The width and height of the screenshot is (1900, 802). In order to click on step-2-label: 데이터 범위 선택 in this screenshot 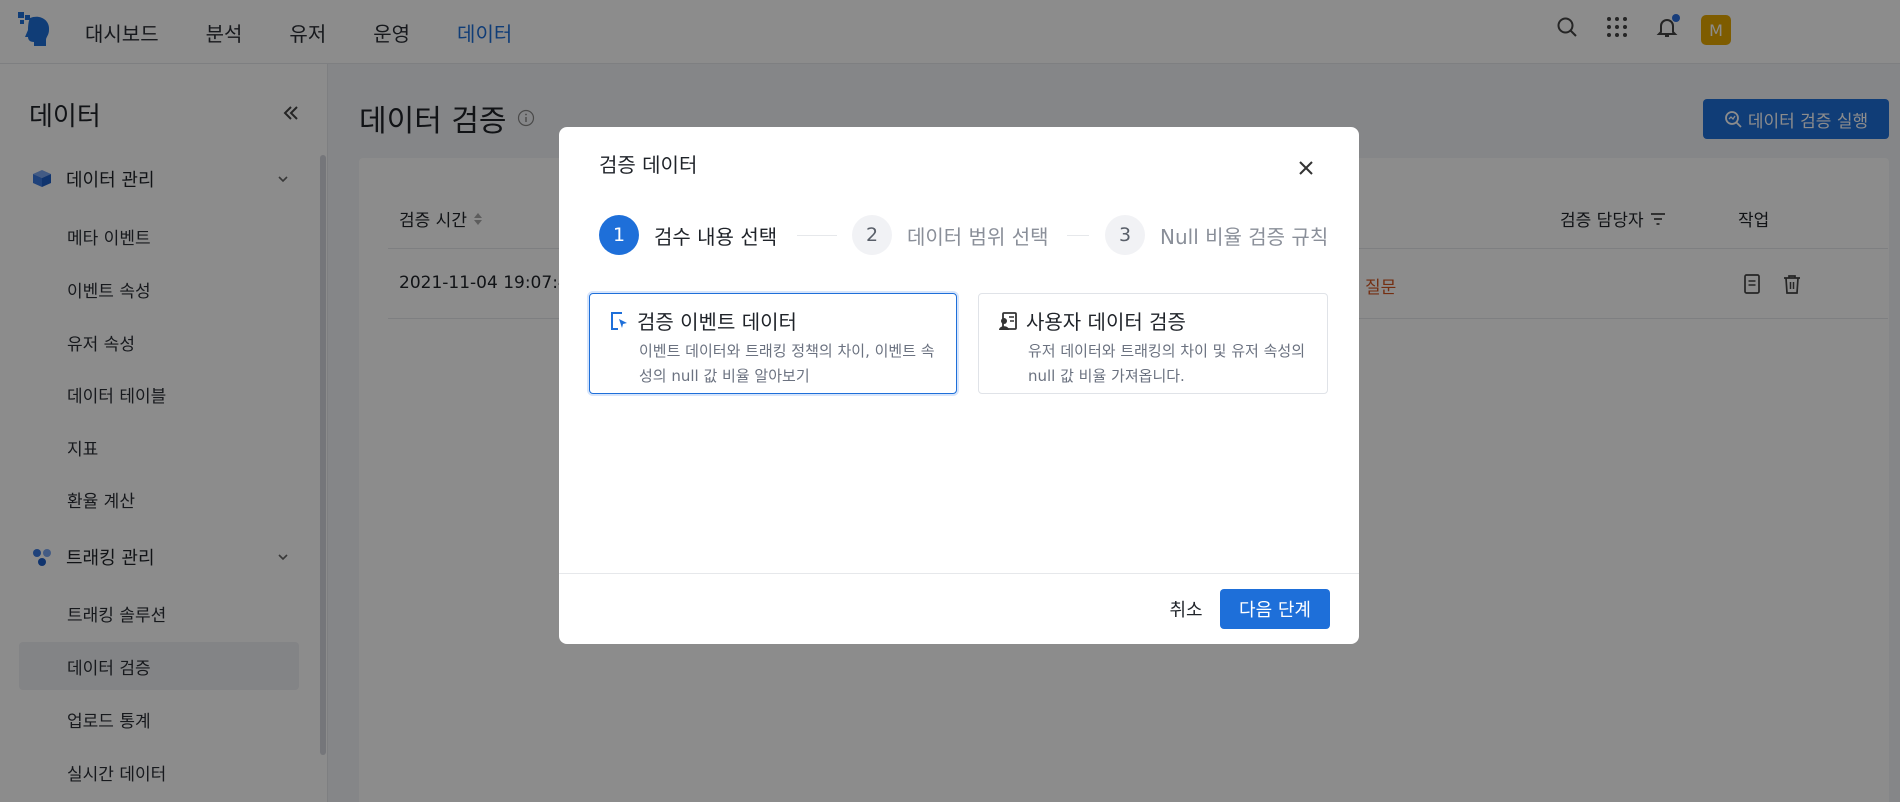, I will do `click(978, 236)`.